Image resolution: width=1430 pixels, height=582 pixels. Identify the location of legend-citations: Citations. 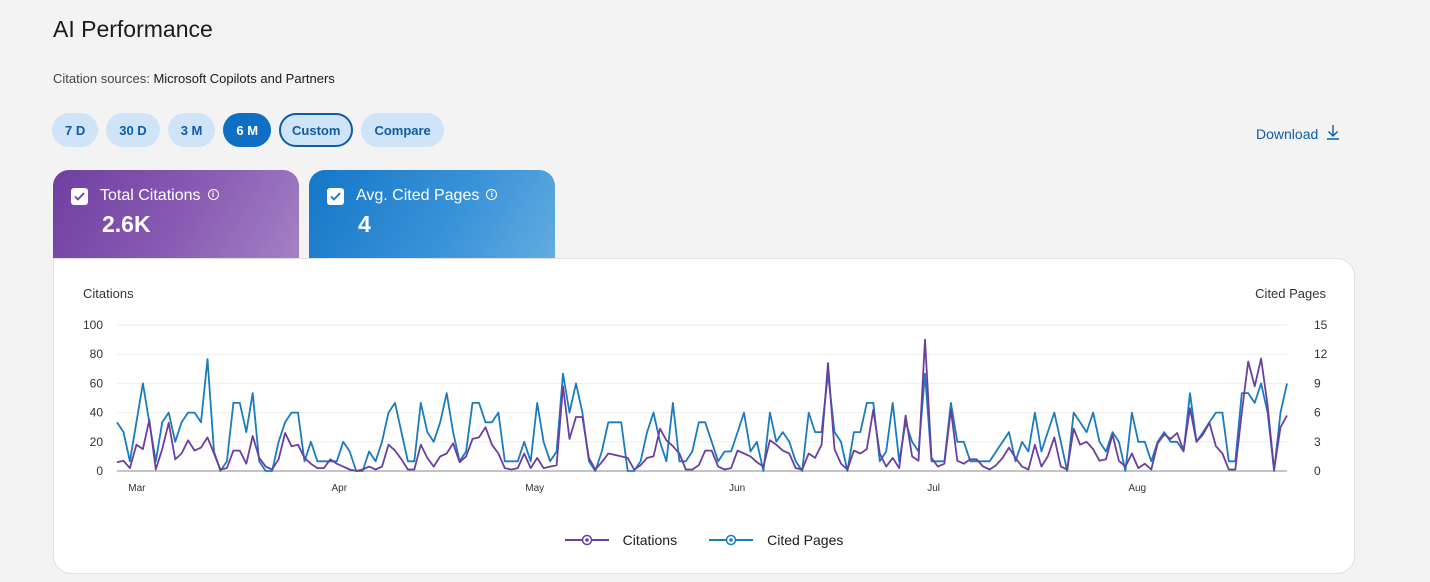
(621, 540).